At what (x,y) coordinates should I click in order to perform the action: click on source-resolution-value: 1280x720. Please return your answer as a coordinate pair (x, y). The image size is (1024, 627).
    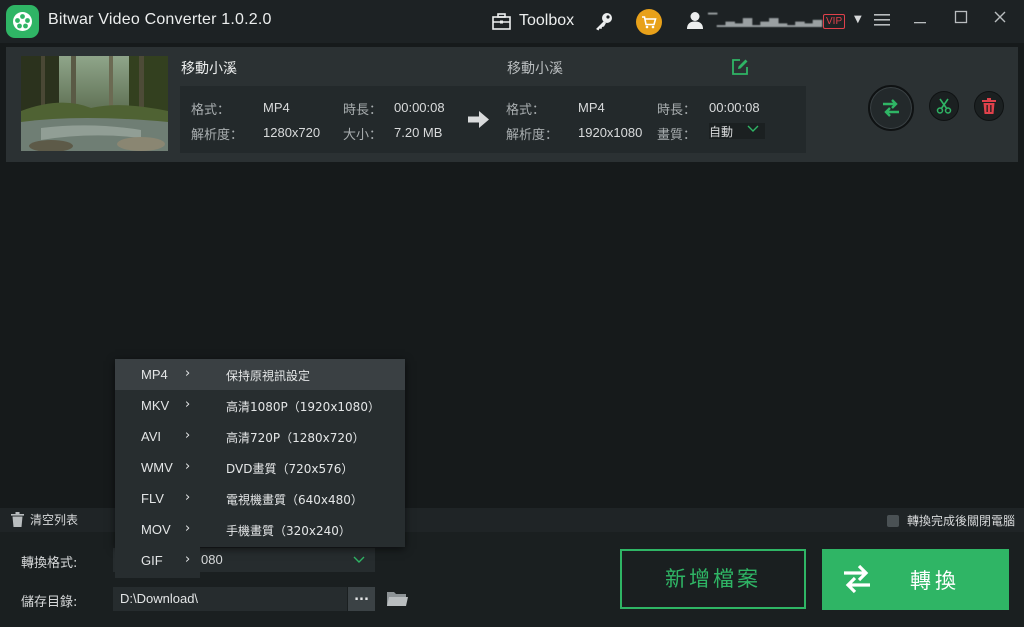
    Looking at the image, I should click on (292, 132).